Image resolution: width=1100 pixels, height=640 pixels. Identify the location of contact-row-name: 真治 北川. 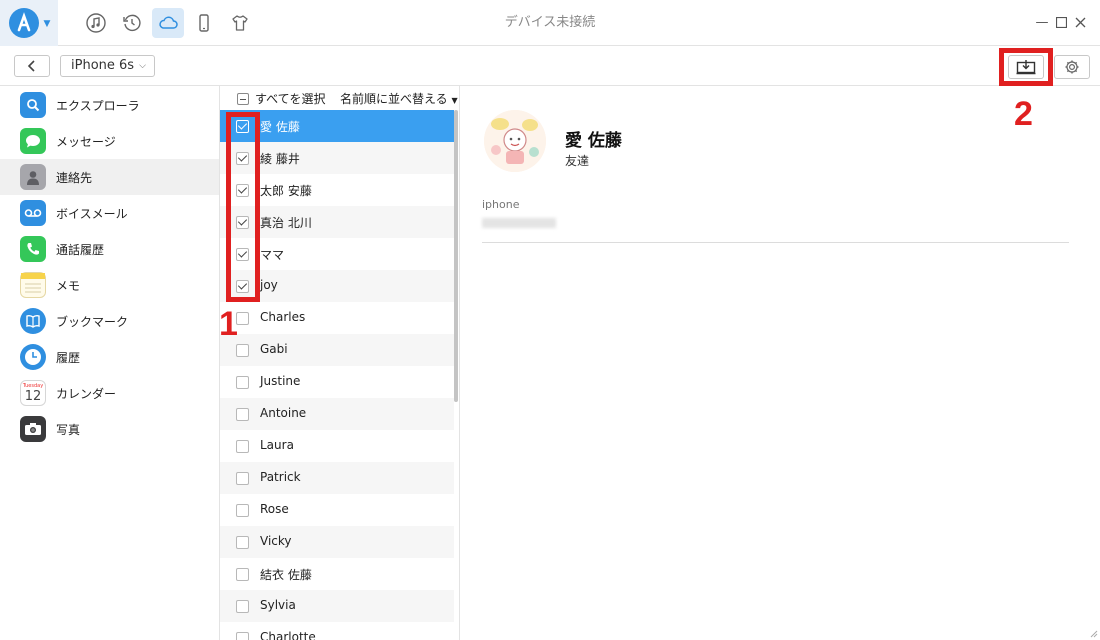
(286, 223).